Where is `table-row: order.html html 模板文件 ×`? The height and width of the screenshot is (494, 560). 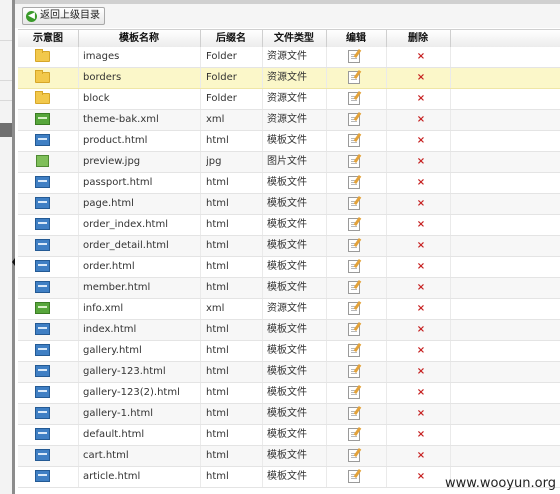
table-row: order.html html 模板文件 × is located at coordinates (289, 267).